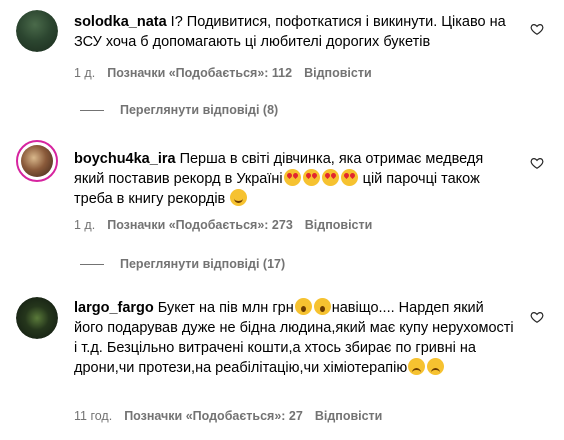 Image resolution: width=564 pixels, height=440 pixels. I want to click on view-replies-button: Переглянути відповіді (8), so click(179, 110).